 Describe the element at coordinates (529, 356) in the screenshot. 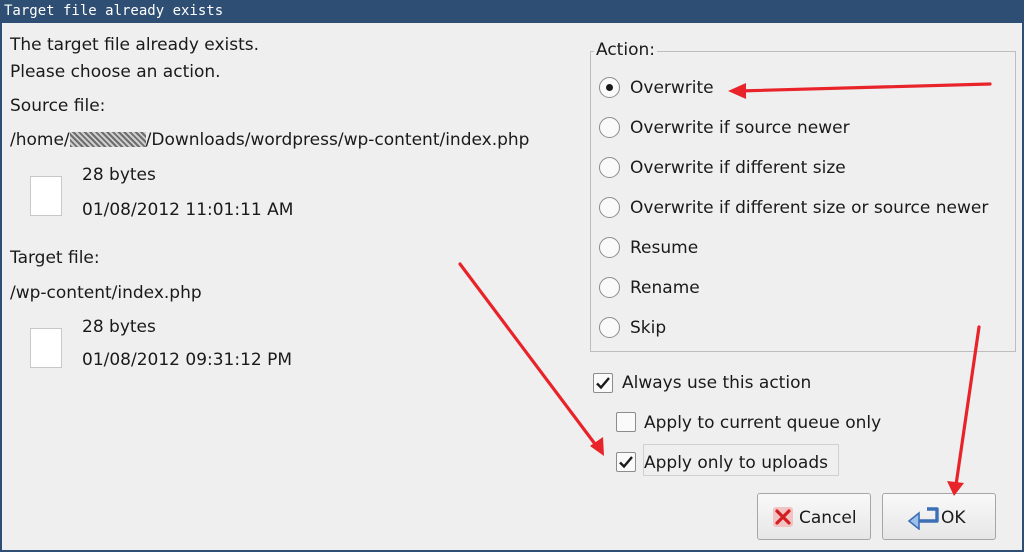

I see `annotation-arrow-uploads` at that location.